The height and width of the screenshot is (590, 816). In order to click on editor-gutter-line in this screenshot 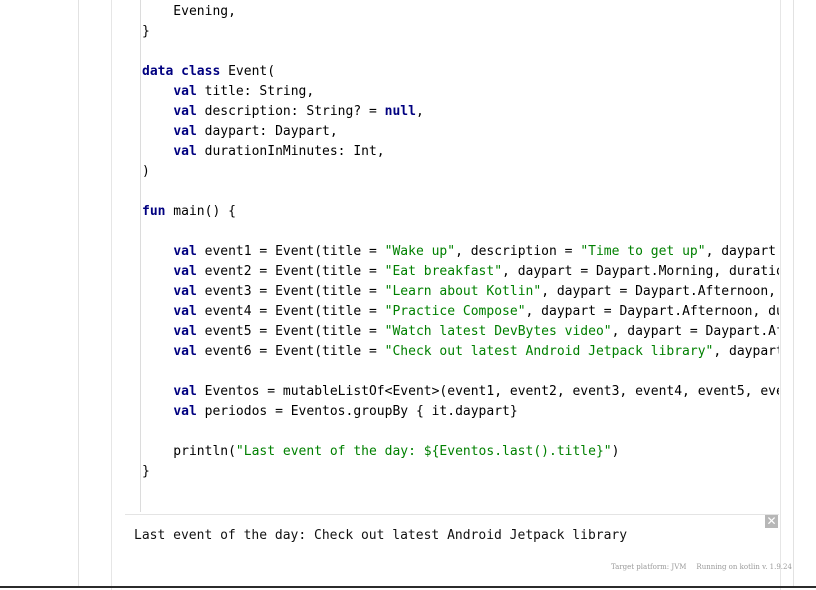, I will do `click(140, 256)`.